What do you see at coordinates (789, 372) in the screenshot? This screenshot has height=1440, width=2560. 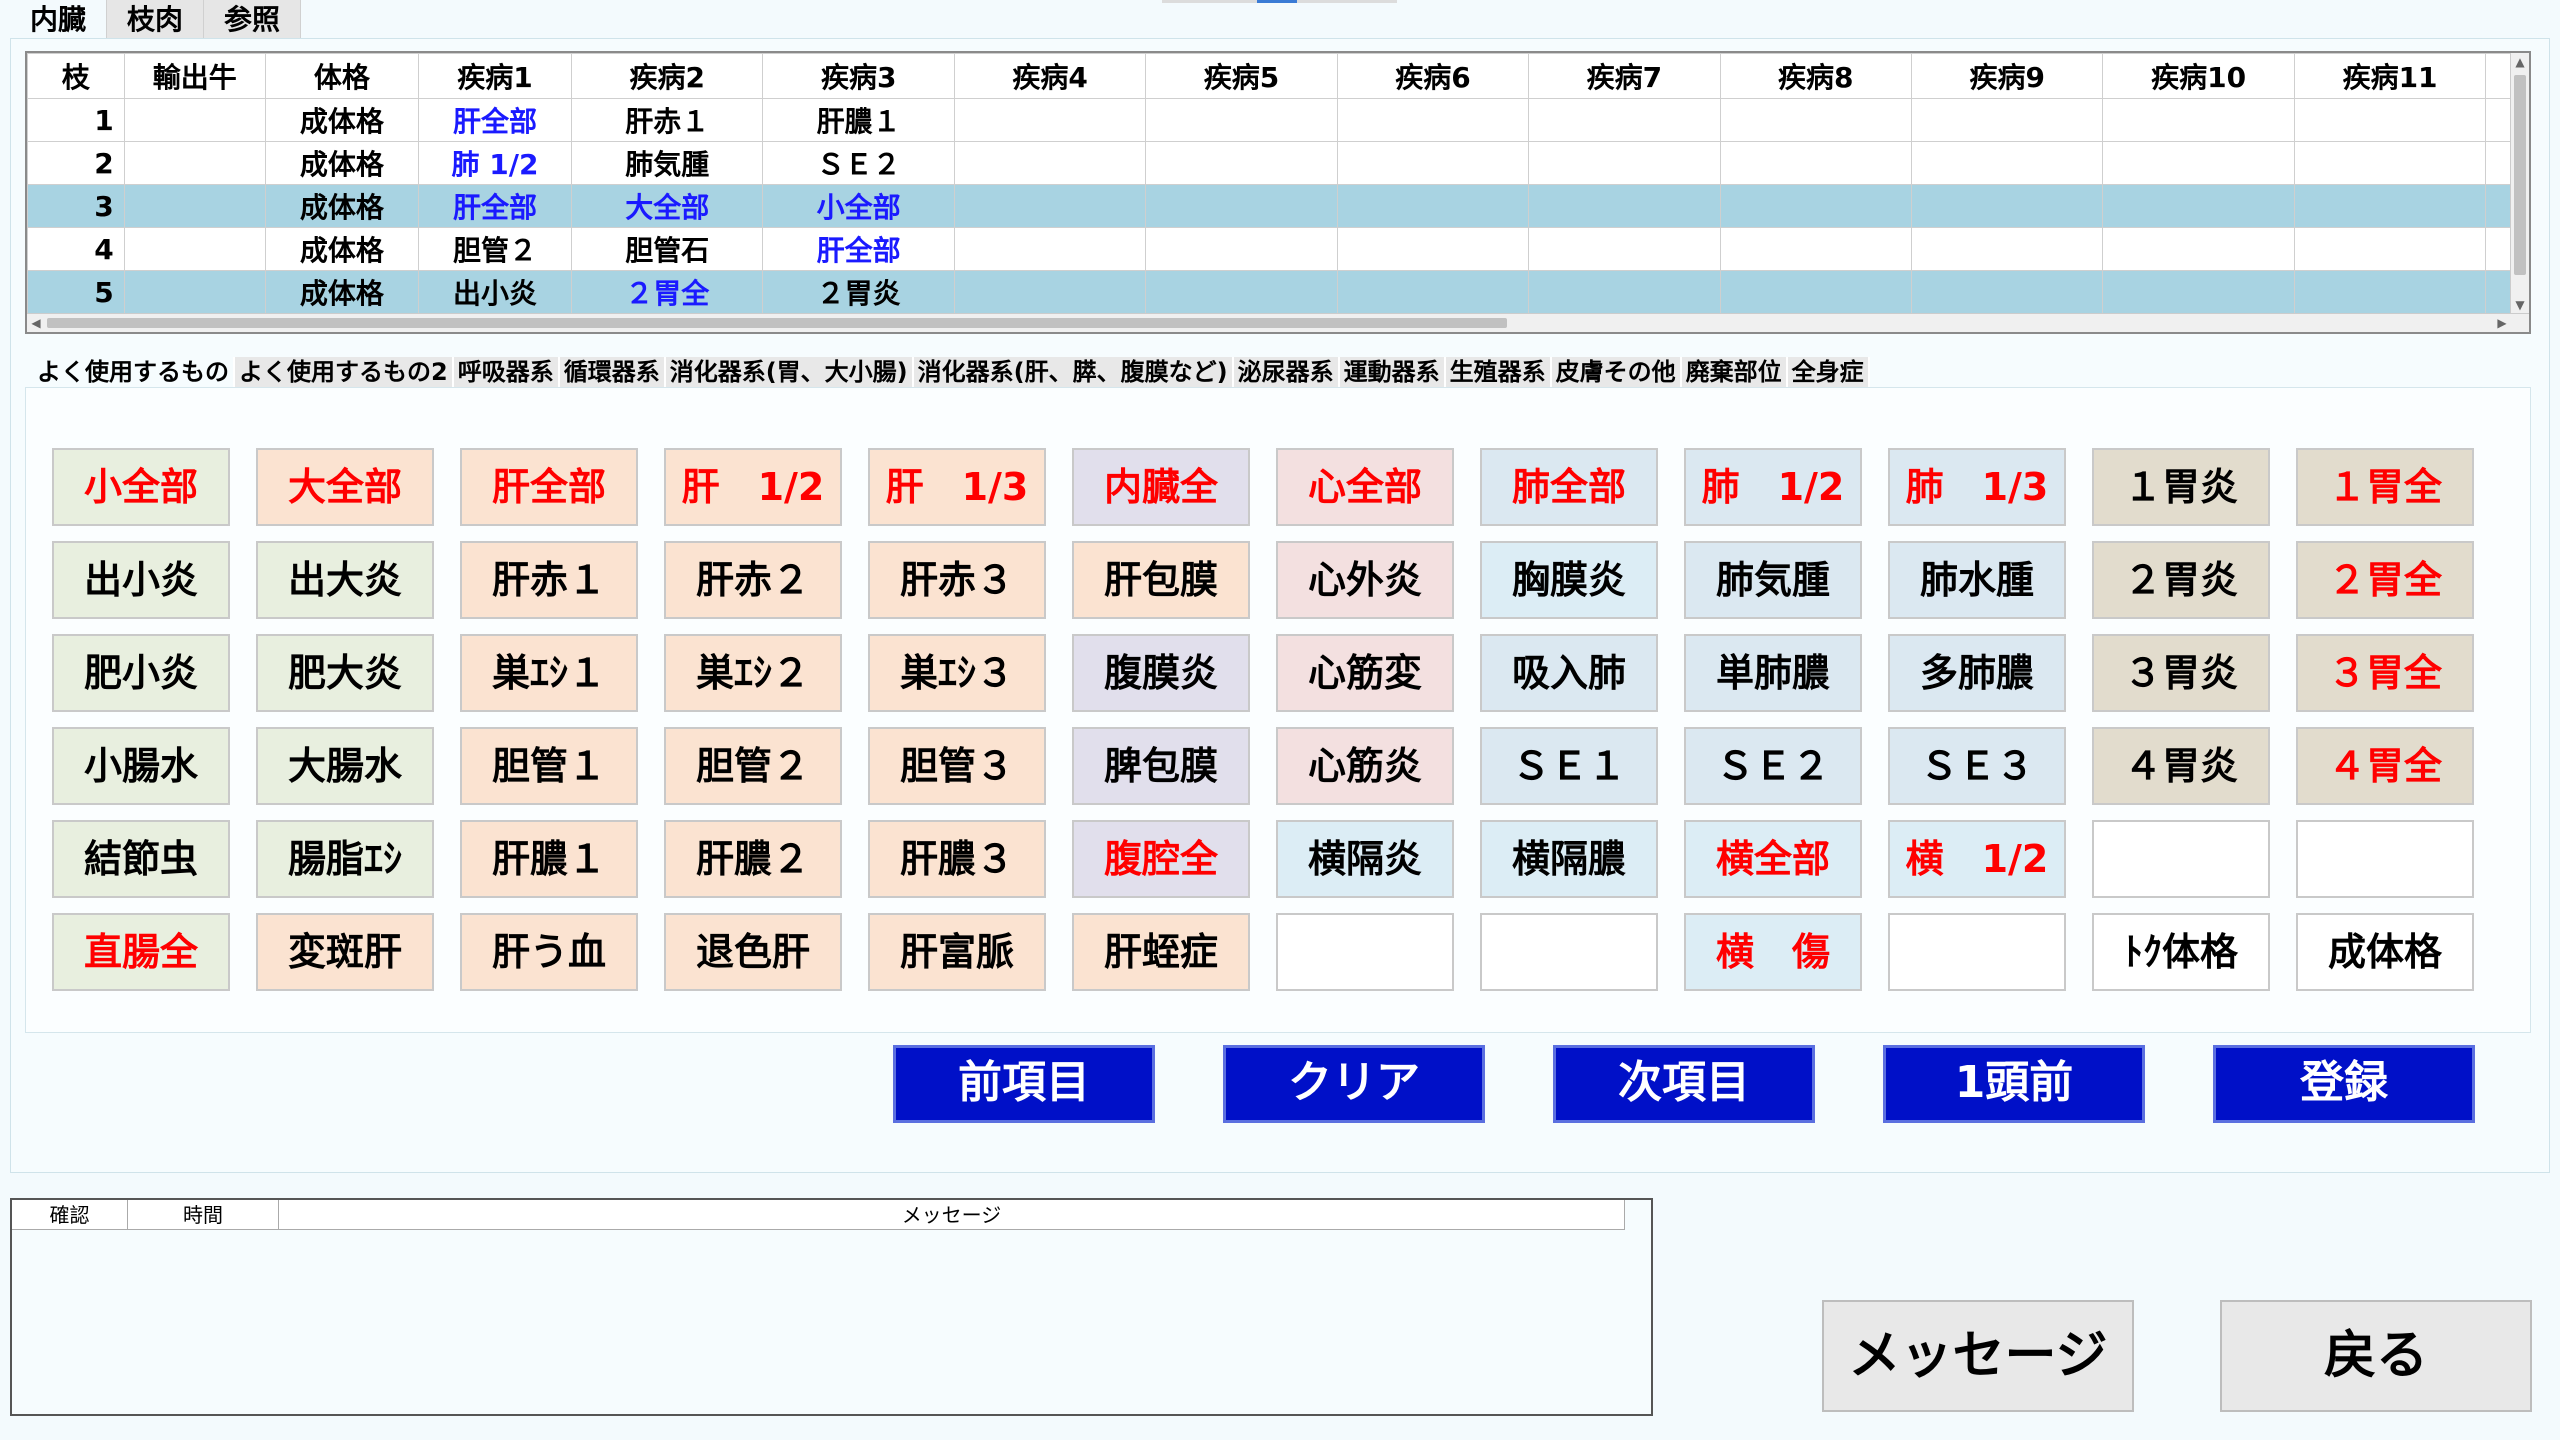 I see `tab-digestive-stomach: 消化器系(胃、大小腸)` at bounding box center [789, 372].